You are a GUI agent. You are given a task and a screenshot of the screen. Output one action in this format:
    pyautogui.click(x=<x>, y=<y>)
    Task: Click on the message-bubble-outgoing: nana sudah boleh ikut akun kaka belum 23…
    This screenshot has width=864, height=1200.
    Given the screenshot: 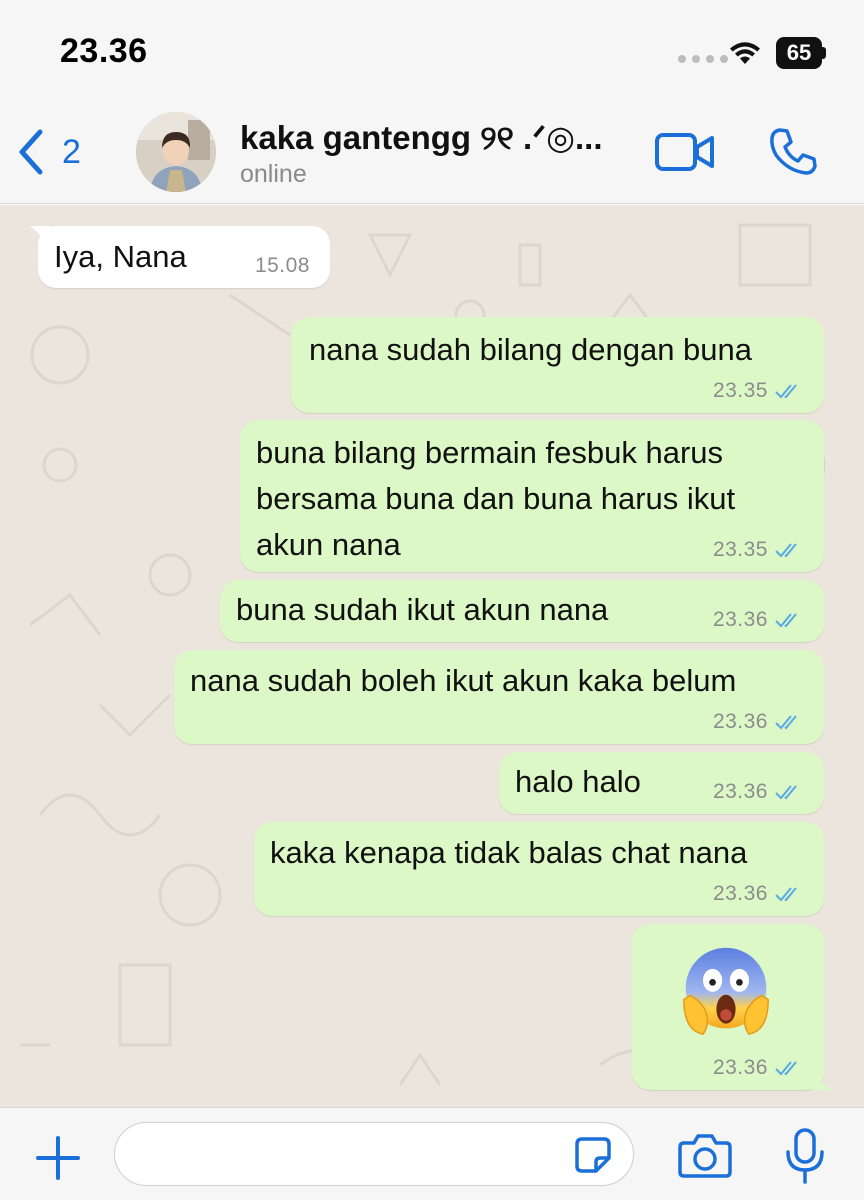 What is the action you would take?
    pyautogui.click(x=499, y=697)
    